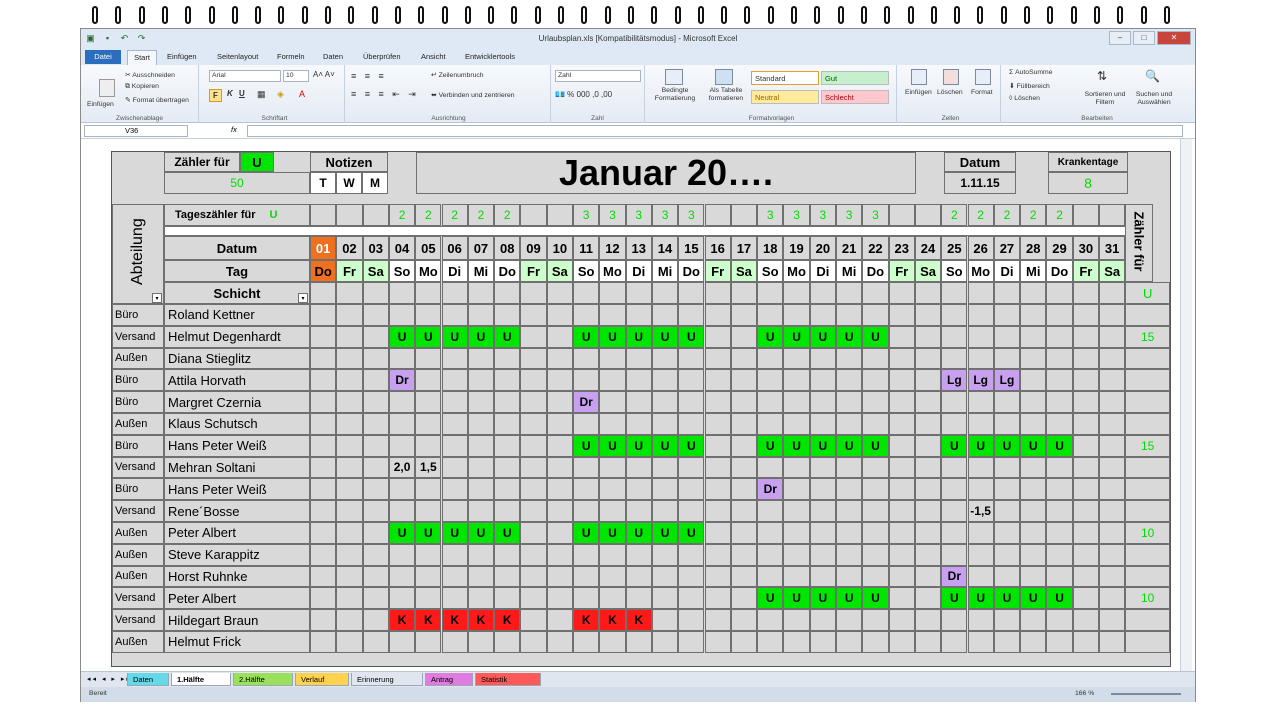 The image size is (1280, 720). I want to click on sheet-tab-3: Verlauf, so click(322, 679).